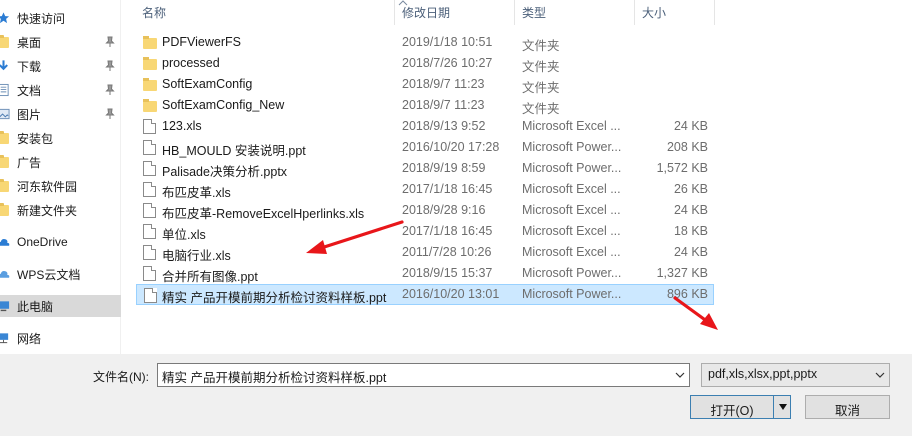 The height and width of the screenshot is (436, 912). Describe the element at coordinates (443, 84) in the screenshot. I see `file-date: 2018/9/7 11:23` at that location.